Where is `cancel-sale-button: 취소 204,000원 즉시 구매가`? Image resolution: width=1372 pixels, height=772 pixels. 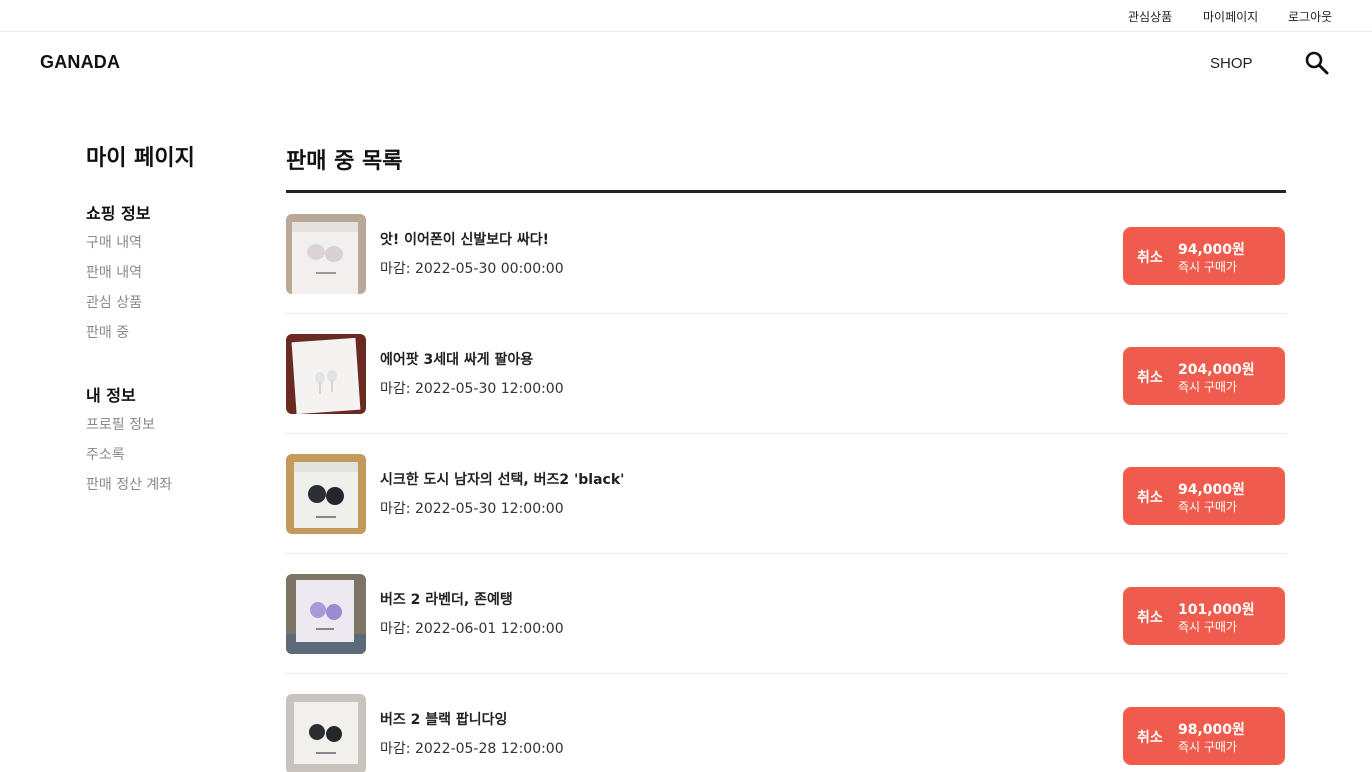 cancel-sale-button: 취소 204,000원 즉시 구매가 is located at coordinates (1204, 376).